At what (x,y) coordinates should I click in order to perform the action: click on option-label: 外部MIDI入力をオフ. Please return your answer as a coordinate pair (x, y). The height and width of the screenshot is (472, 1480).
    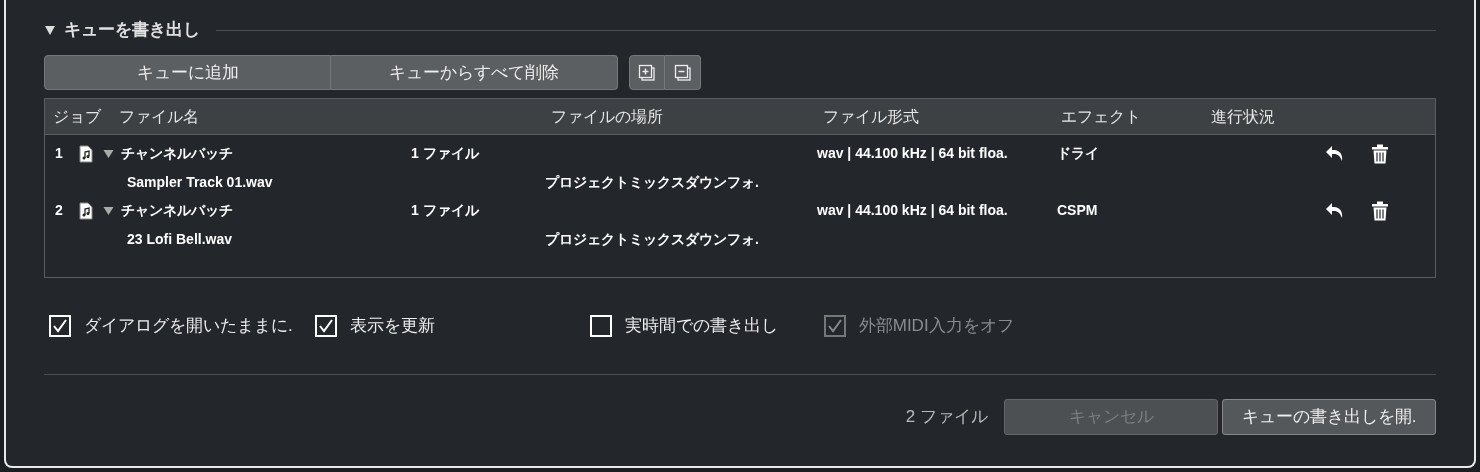
    Looking at the image, I should click on (936, 326).